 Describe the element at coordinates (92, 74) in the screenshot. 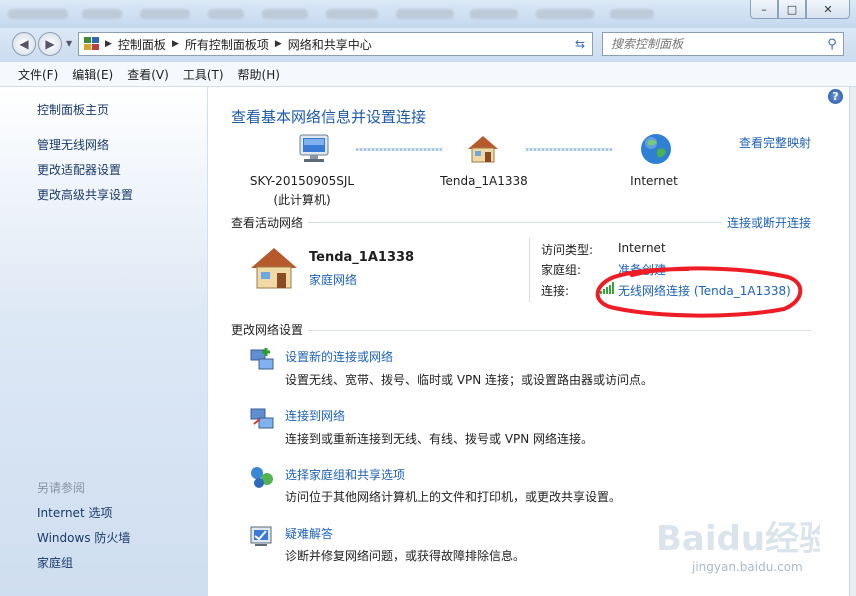

I see `menu-edit: 编辑(E)` at that location.